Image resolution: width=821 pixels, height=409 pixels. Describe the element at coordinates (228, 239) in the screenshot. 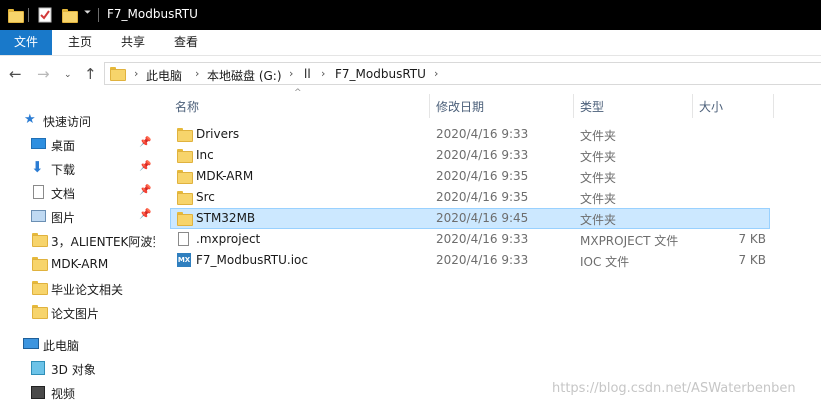

I see `file-name: .mxproject` at that location.